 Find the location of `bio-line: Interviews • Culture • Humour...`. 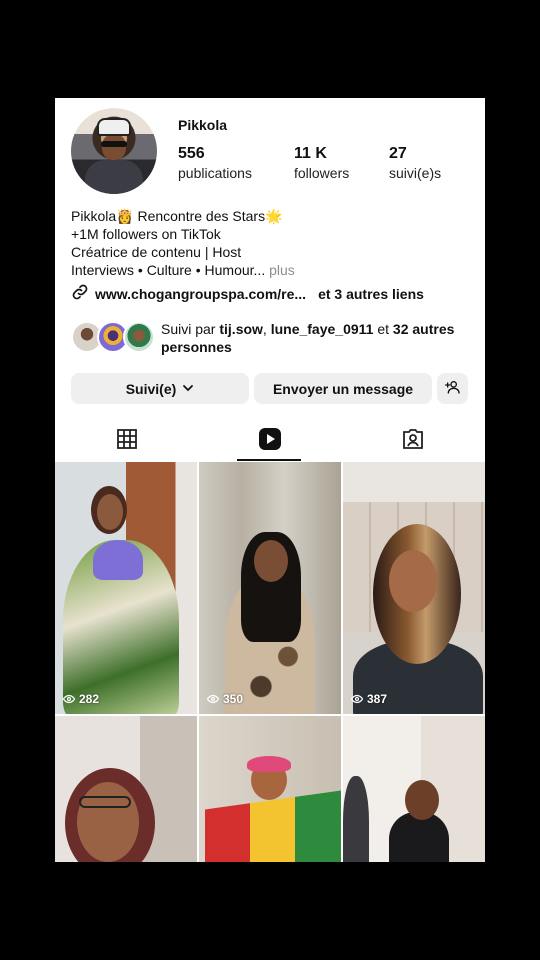

bio-line: Interviews • Culture • Humour... is located at coordinates (168, 270).